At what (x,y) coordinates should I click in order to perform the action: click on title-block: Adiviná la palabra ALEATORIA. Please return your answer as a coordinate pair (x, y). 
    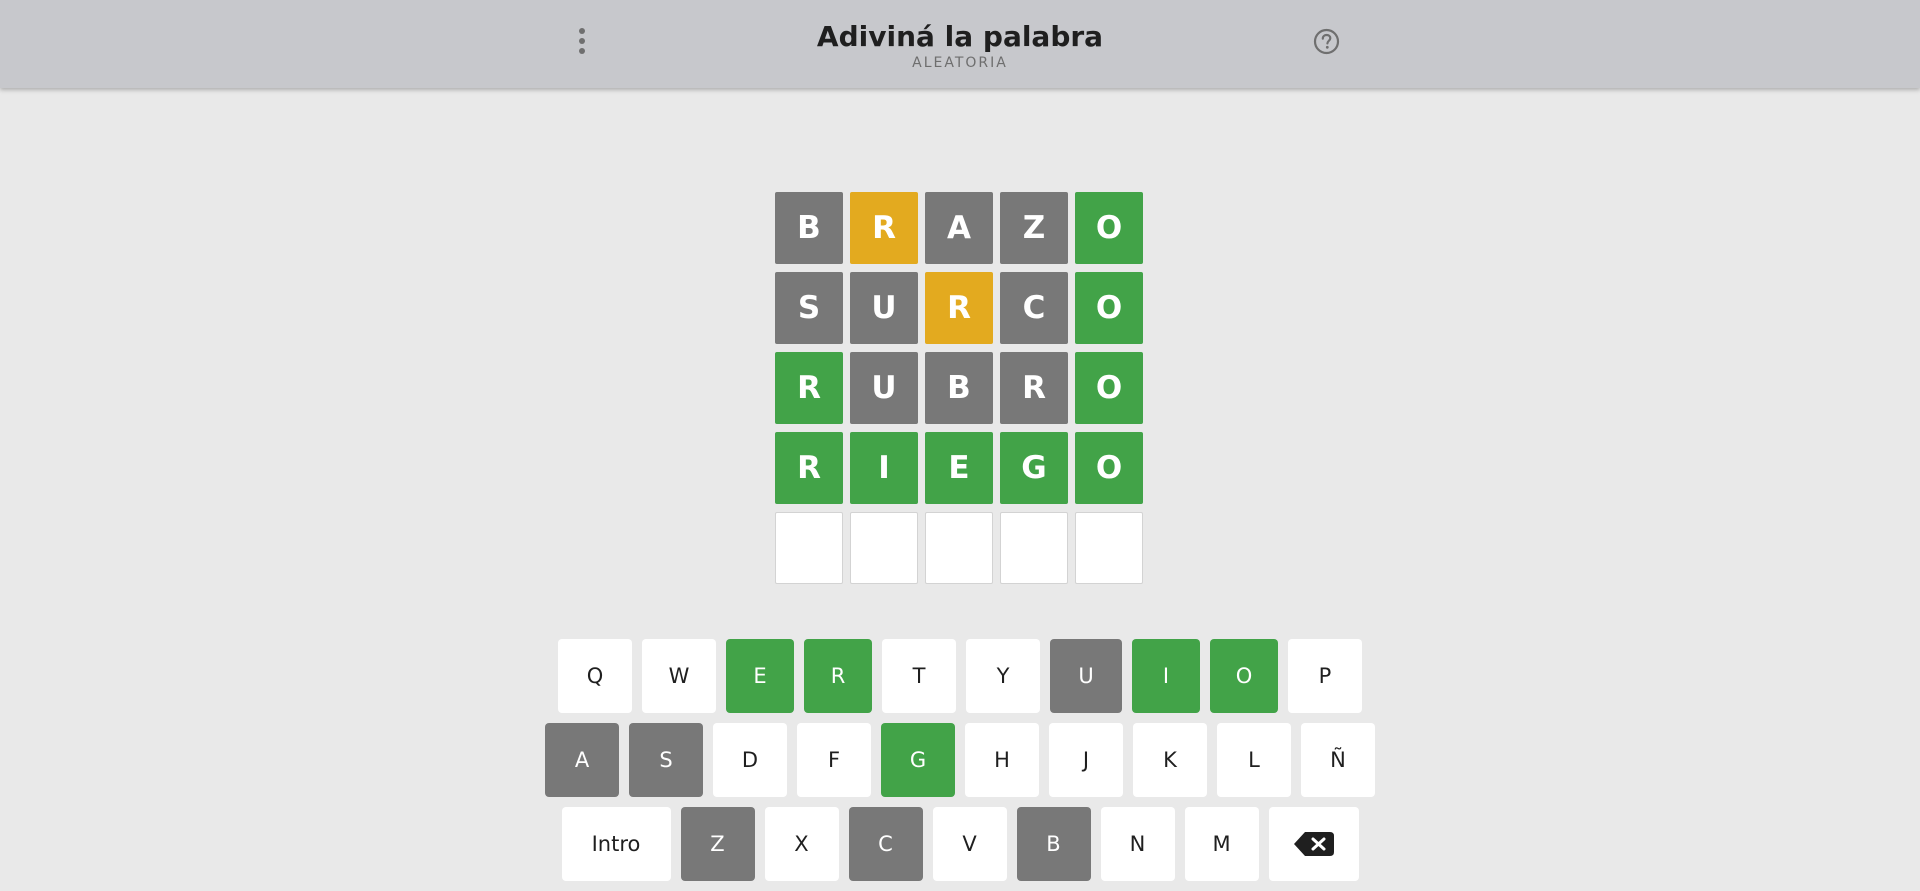
    Looking at the image, I should click on (960, 36).